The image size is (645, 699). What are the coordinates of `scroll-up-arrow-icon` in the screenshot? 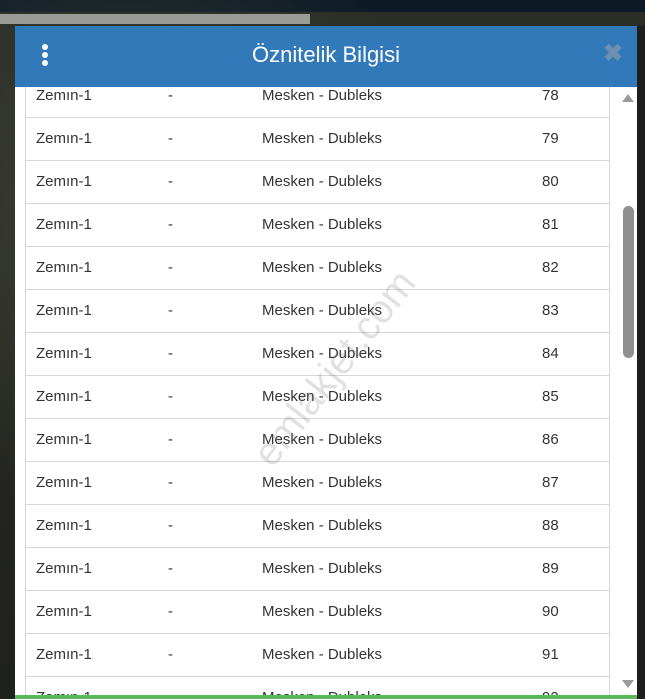 It's located at (628, 98).